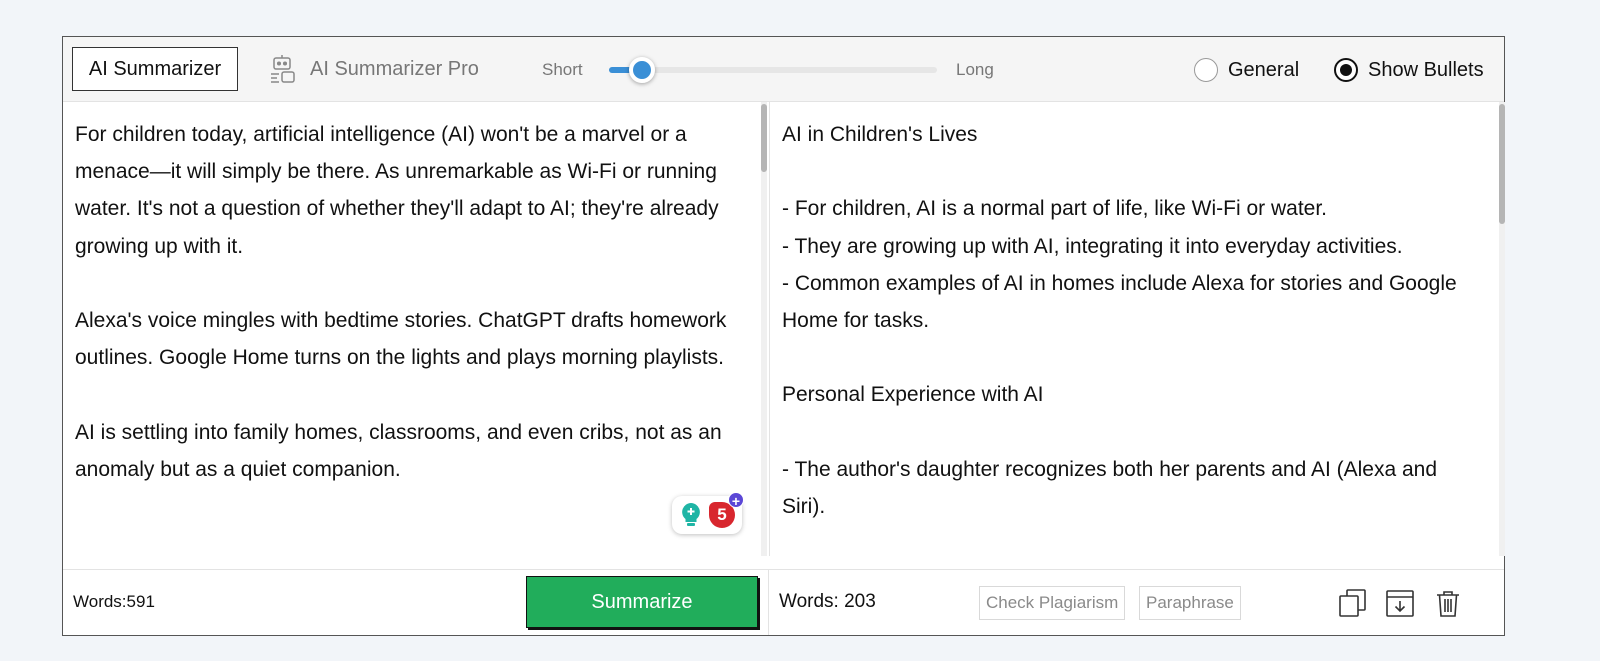  I want to click on mode-bullets-radio: Show Bullets, so click(1409, 70).